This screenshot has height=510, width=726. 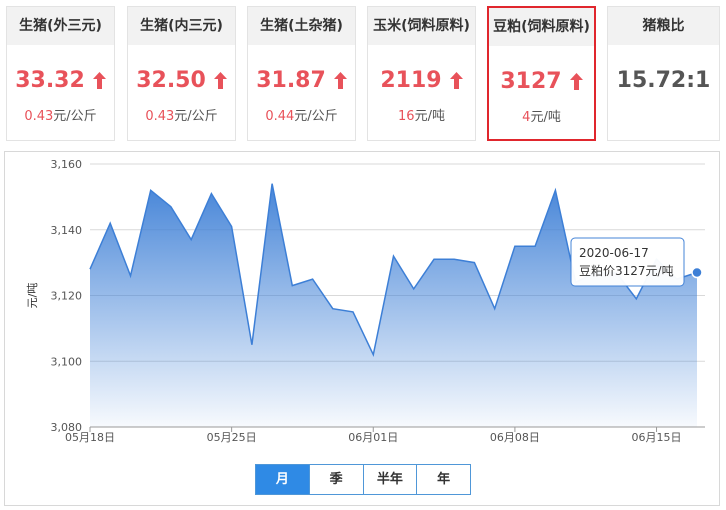 I want to click on card-title: 玉米(饲料原料), so click(x=421, y=26).